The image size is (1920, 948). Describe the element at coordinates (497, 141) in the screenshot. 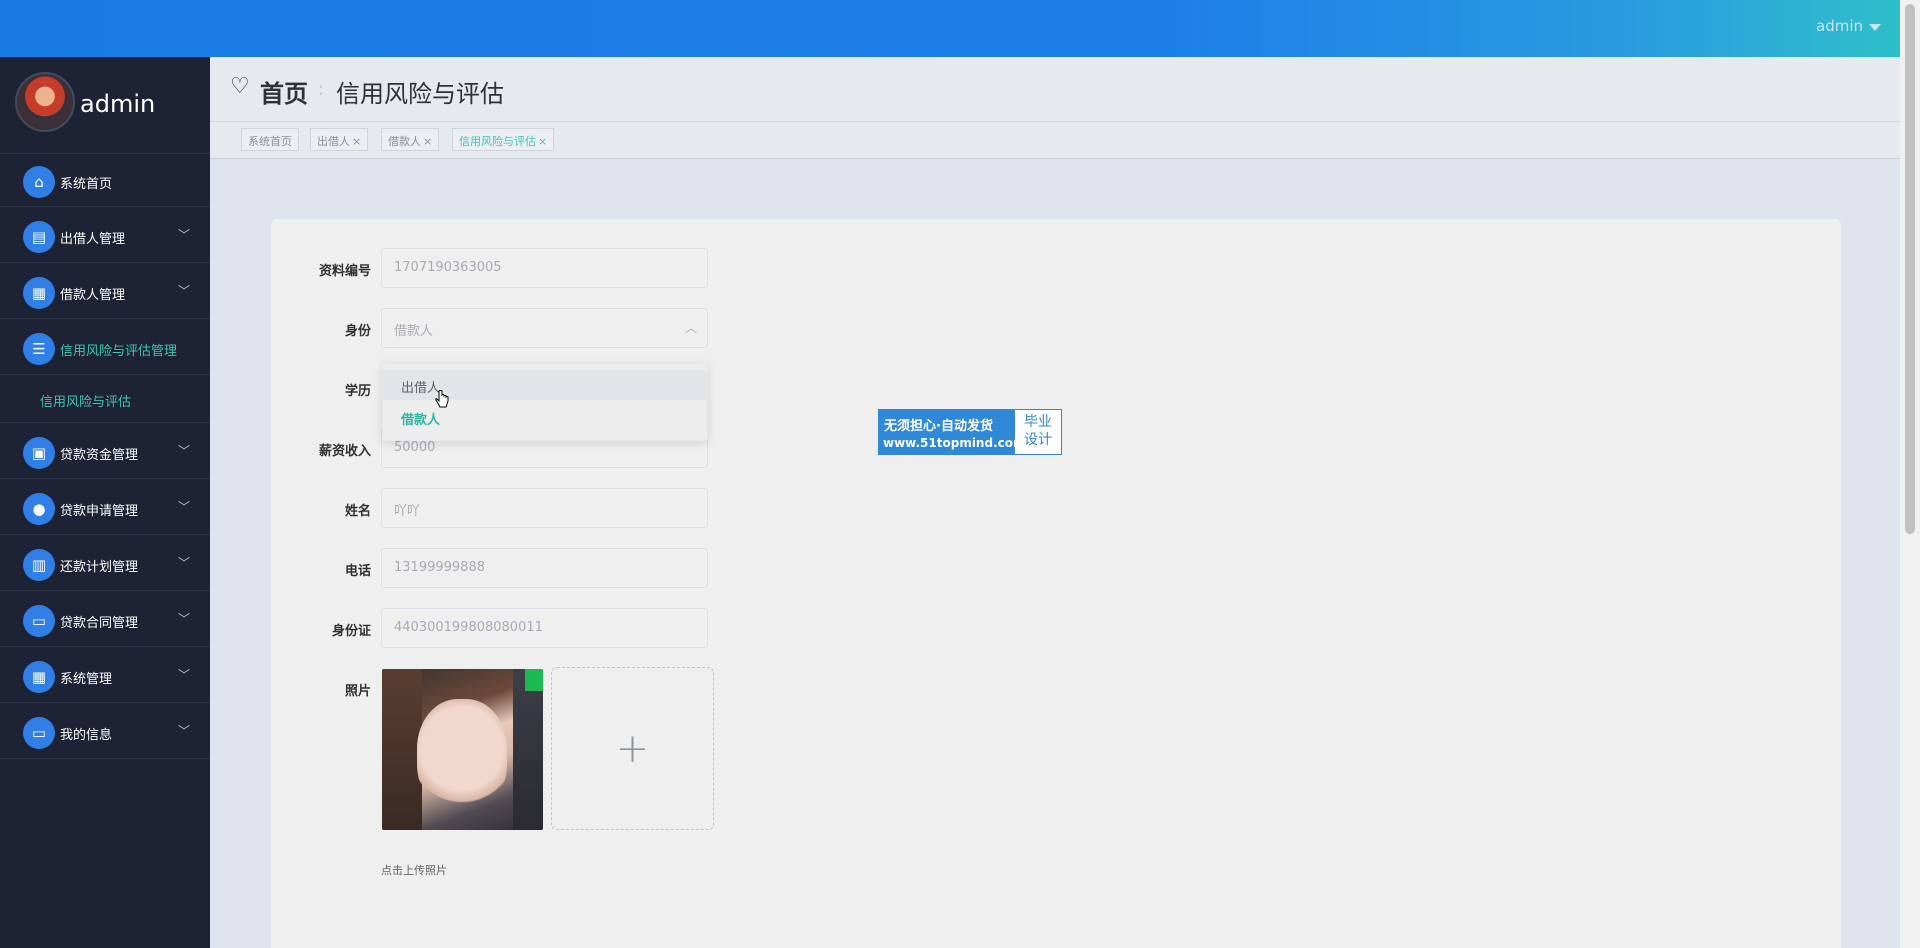

I see `tab-label: 信用风险与评估` at that location.